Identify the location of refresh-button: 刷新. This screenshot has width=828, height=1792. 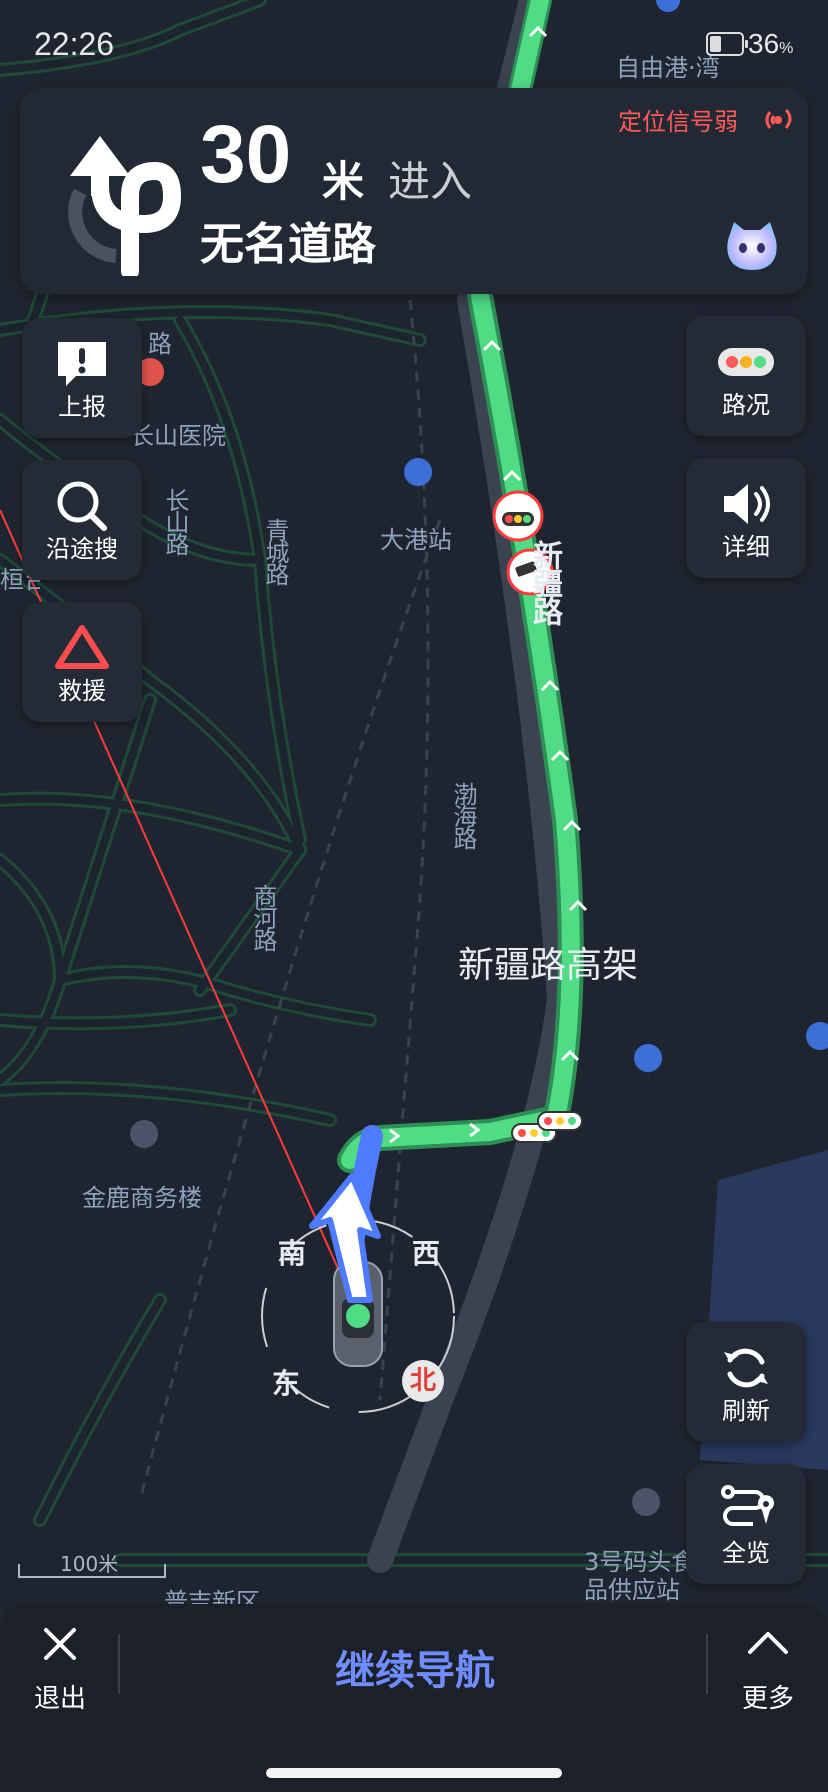
(746, 1382).